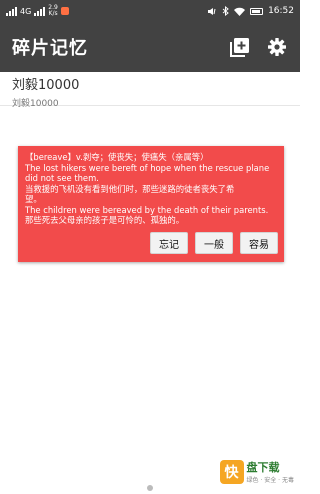 Image resolution: width=320 pixels, height=494 pixels. I want to click on rating-buttons: 忘记 一般 容易, so click(214, 243).